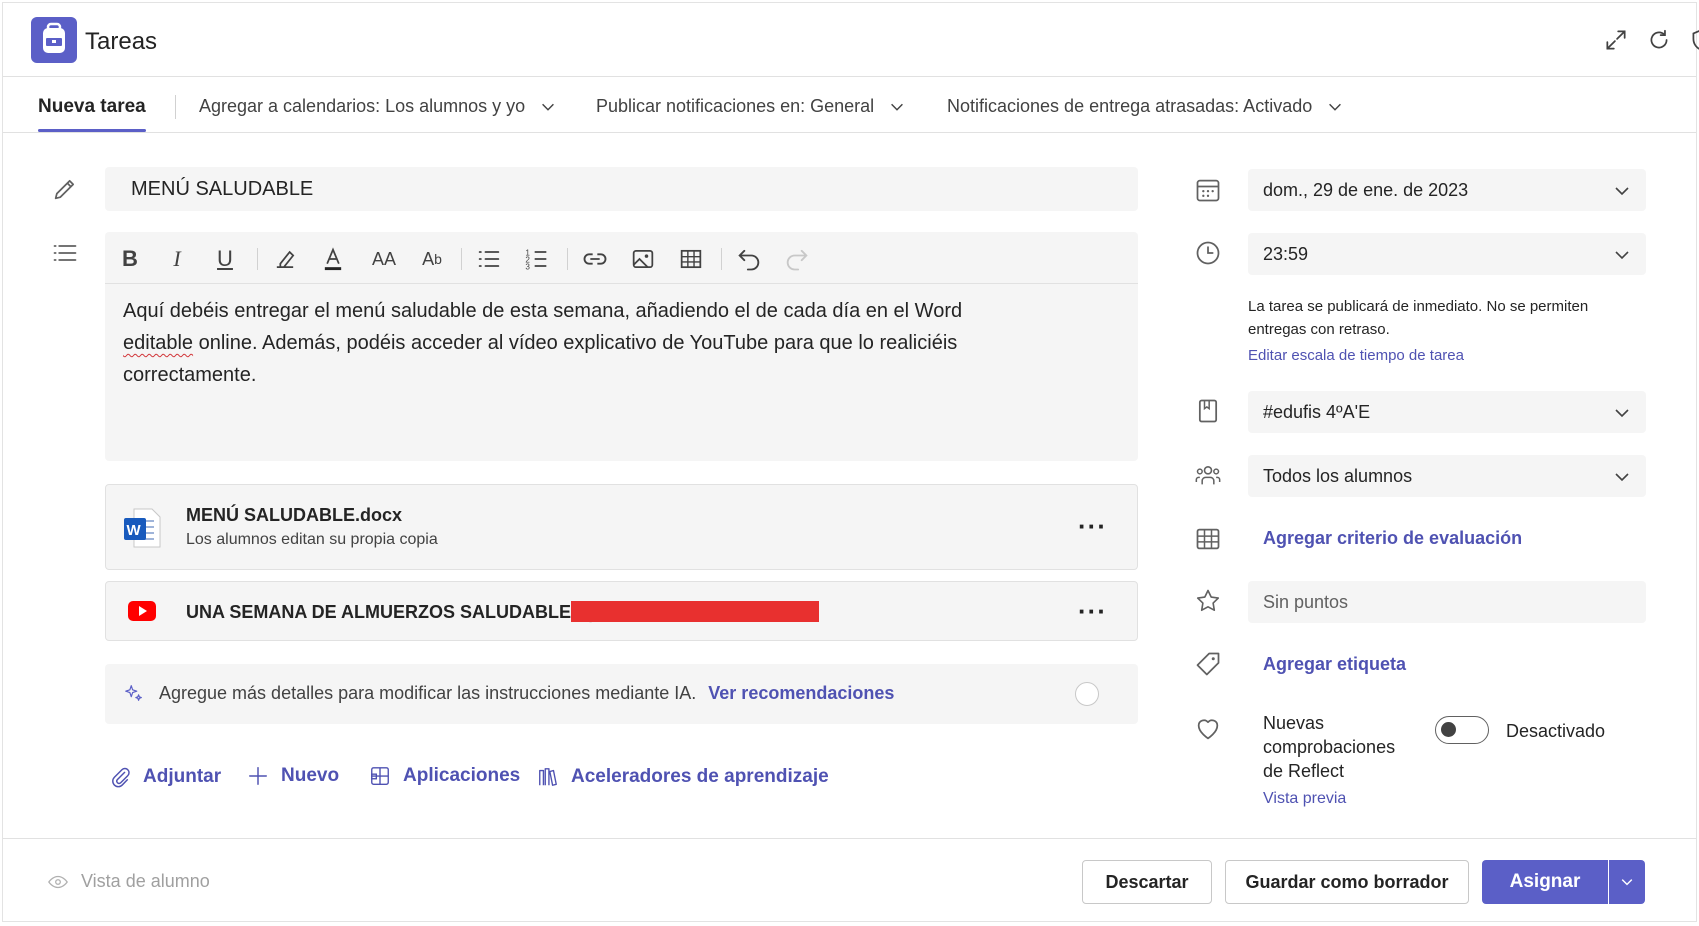  What do you see at coordinates (1087, 694) in the screenshot?
I see `ai-toggle-radio` at bounding box center [1087, 694].